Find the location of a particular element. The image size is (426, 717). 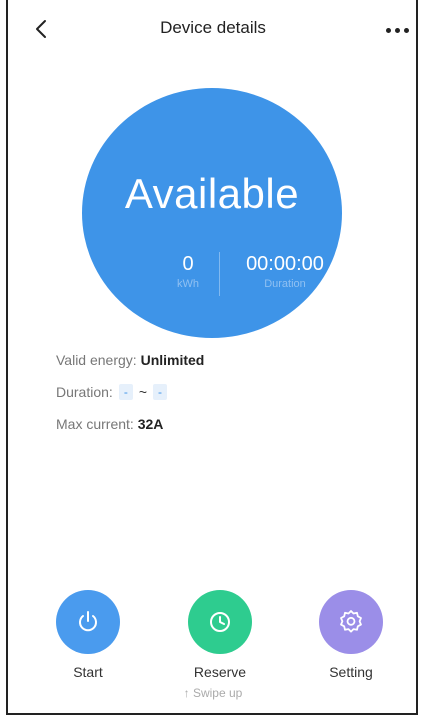

duration-row: Duration: - ~ - is located at coordinates (111, 392).